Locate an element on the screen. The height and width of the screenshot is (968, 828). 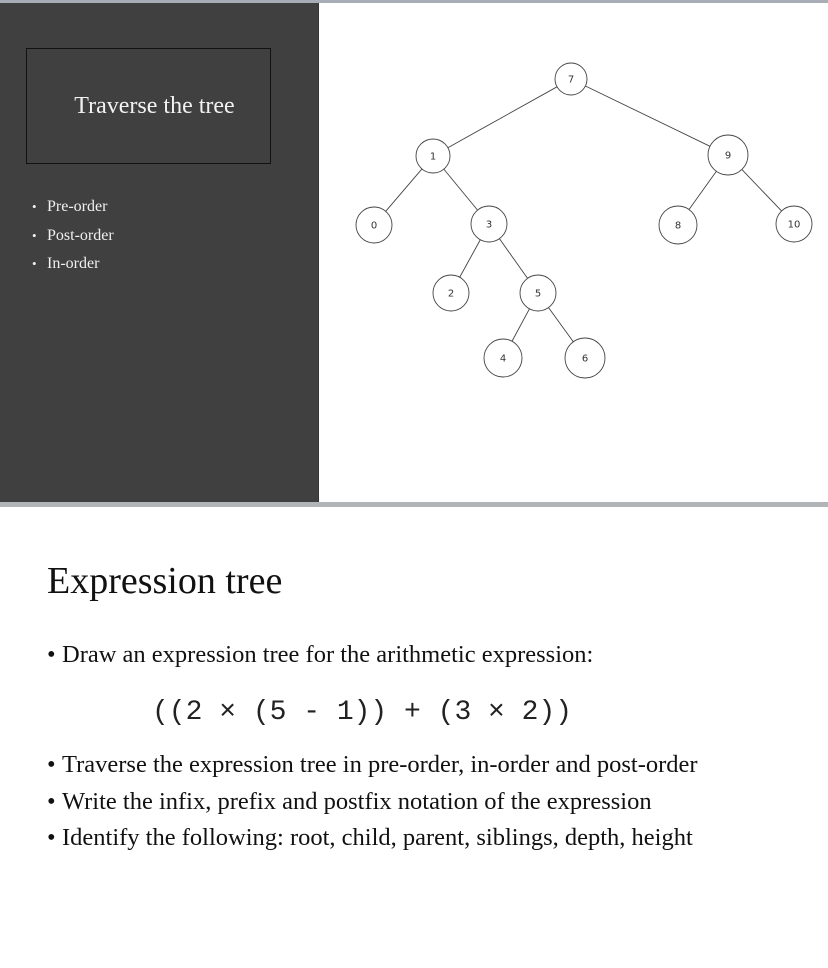
traversal-list: • Pre-order • Post-order • In-order is located at coordinates (73, 239).